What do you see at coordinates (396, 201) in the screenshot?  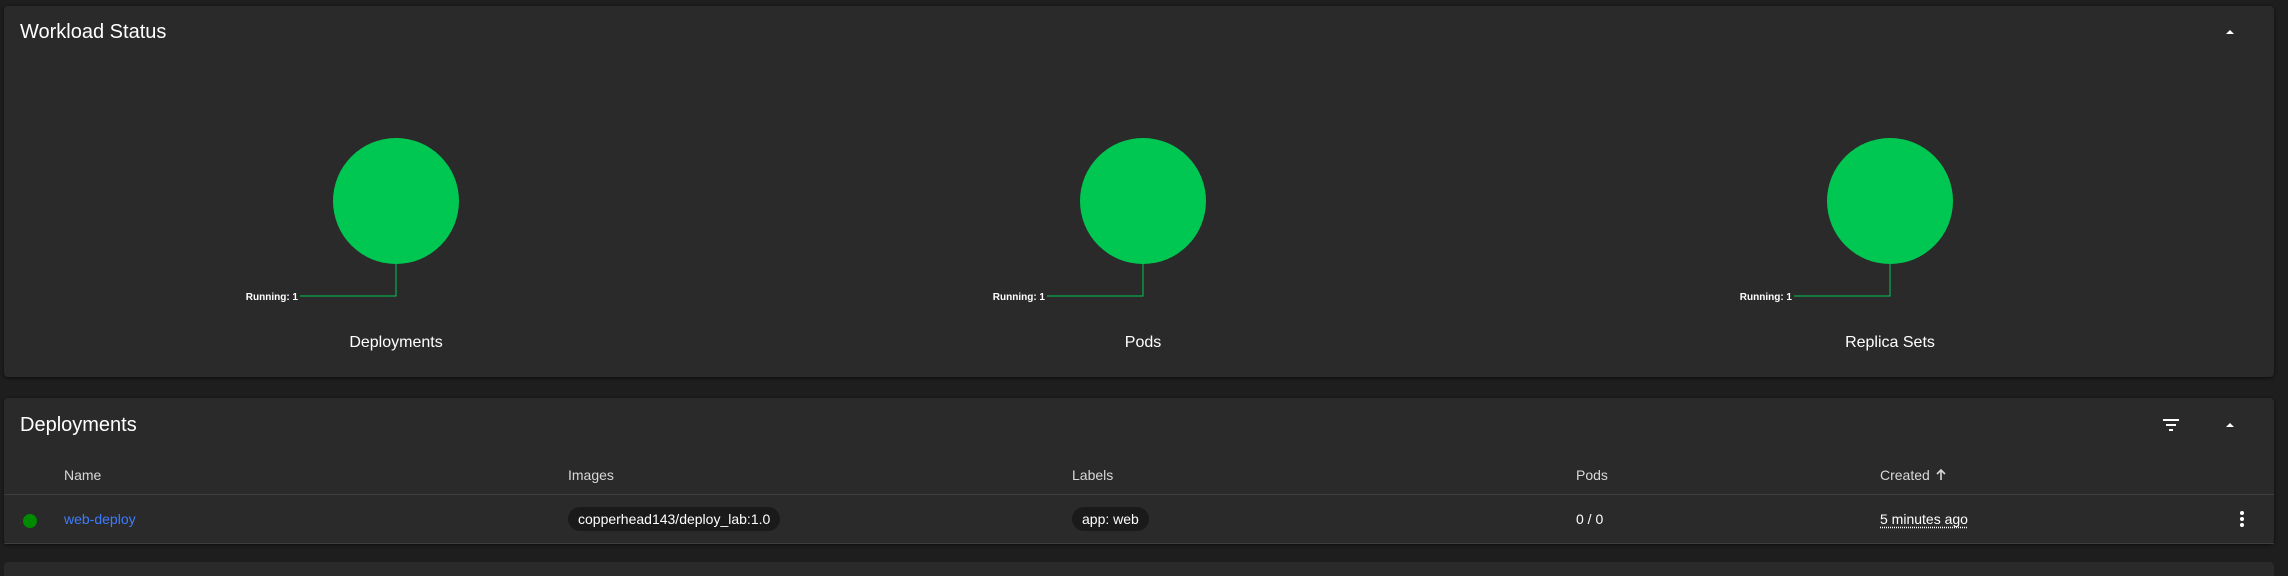 I see `deployments-running-slice` at bounding box center [396, 201].